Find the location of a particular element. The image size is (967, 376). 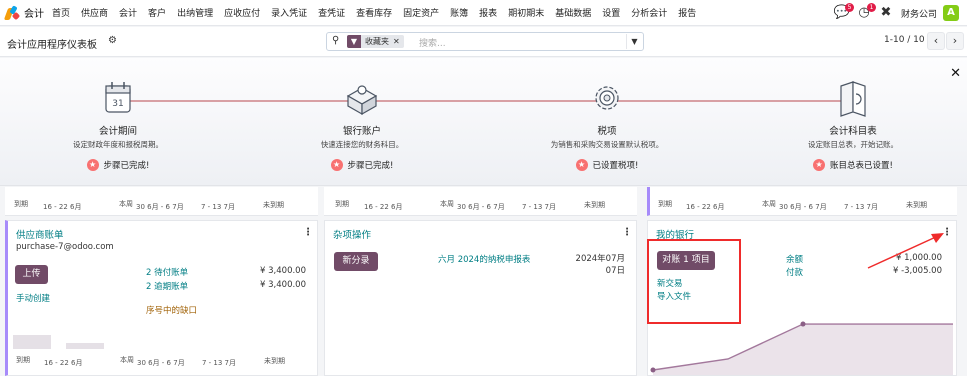

app-logo-icon is located at coordinates (12, 12).